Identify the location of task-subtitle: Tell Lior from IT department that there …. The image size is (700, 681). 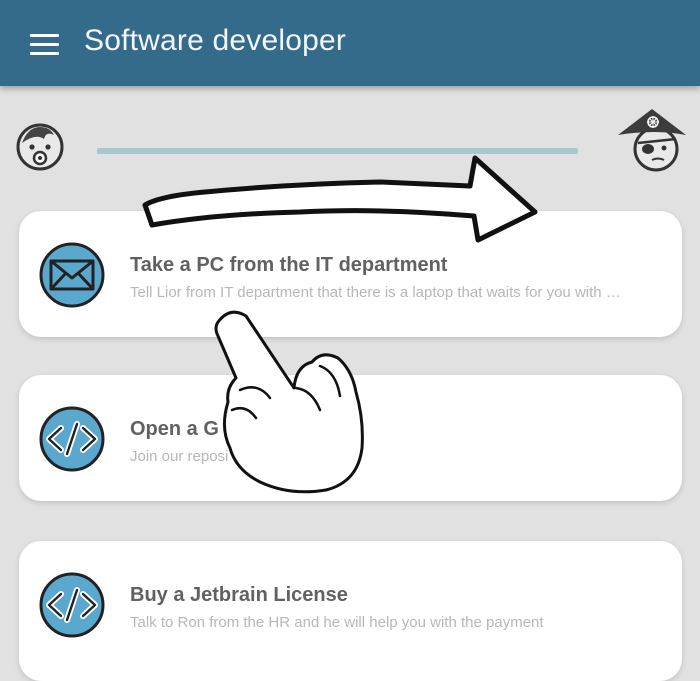
(375, 292).